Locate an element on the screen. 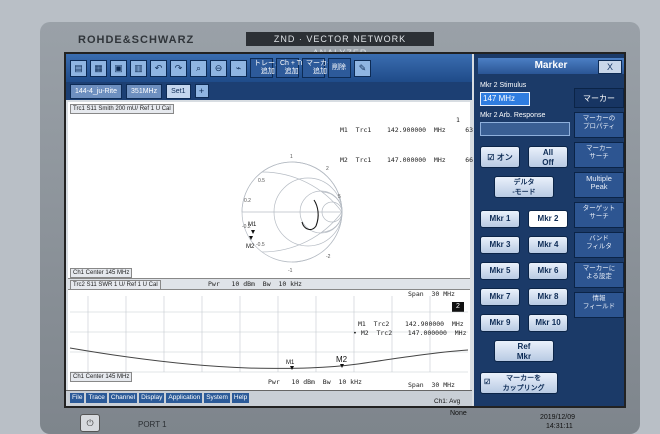 The height and width of the screenshot is (434, 660). stimulus-input: 147 MHz is located at coordinates (505, 99).